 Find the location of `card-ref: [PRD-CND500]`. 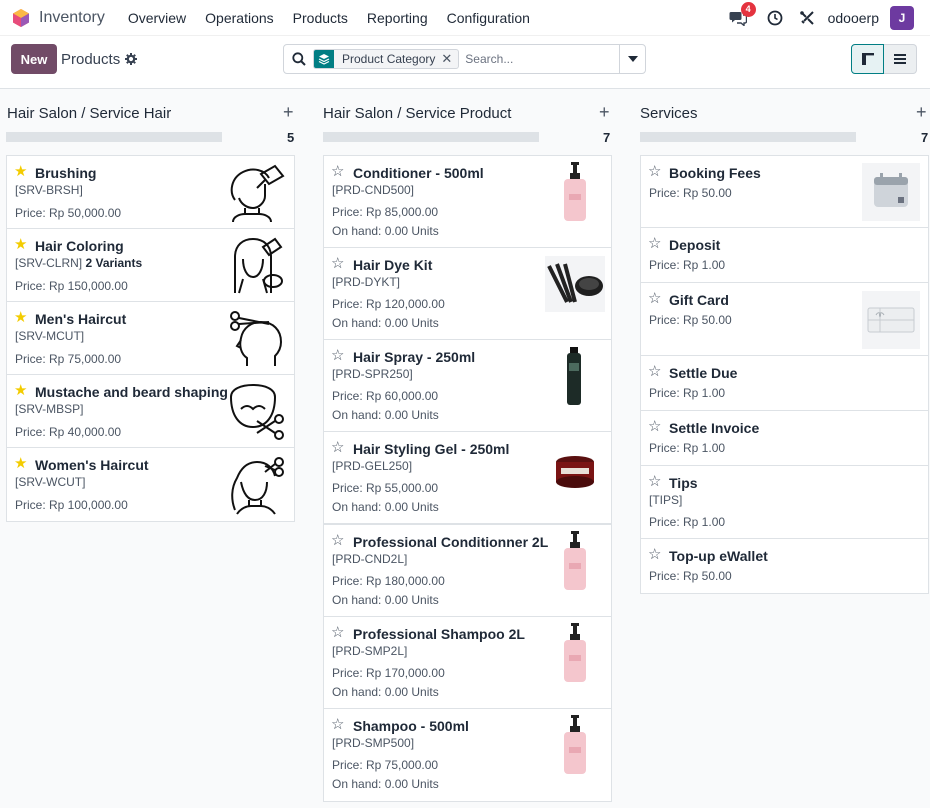

card-ref: [PRD-CND500] is located at coordinates (373, 190).